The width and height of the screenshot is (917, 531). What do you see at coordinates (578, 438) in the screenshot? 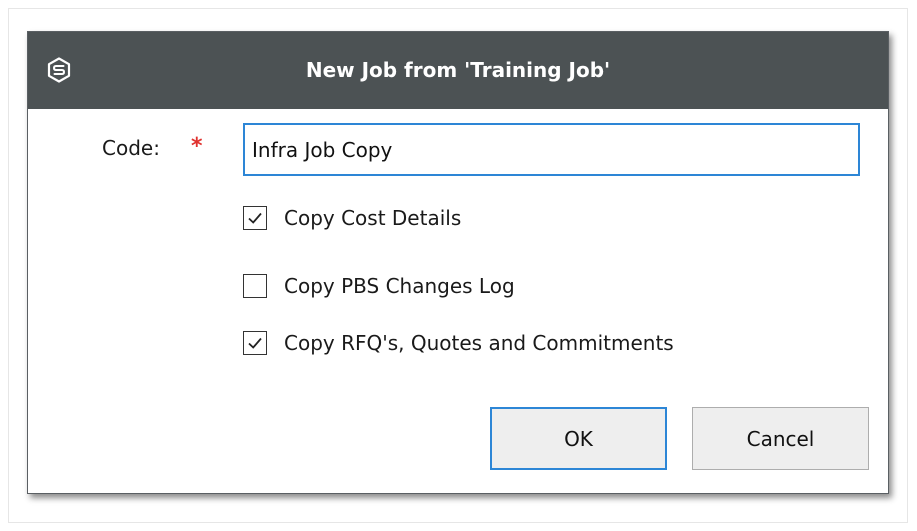
I see `ok-button: OK` at bounding box center [578, 438].